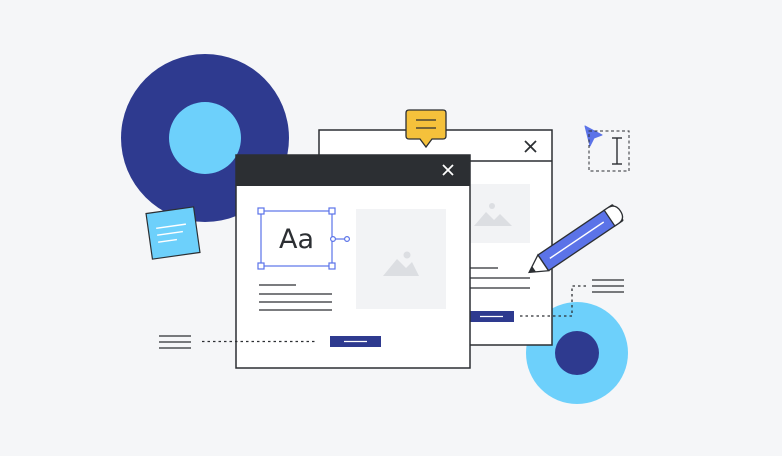 This screenshot has width=782, height=456. Describe the element at coordinates (355, 341) in the screenshot. I see `front-action-button` at that location.